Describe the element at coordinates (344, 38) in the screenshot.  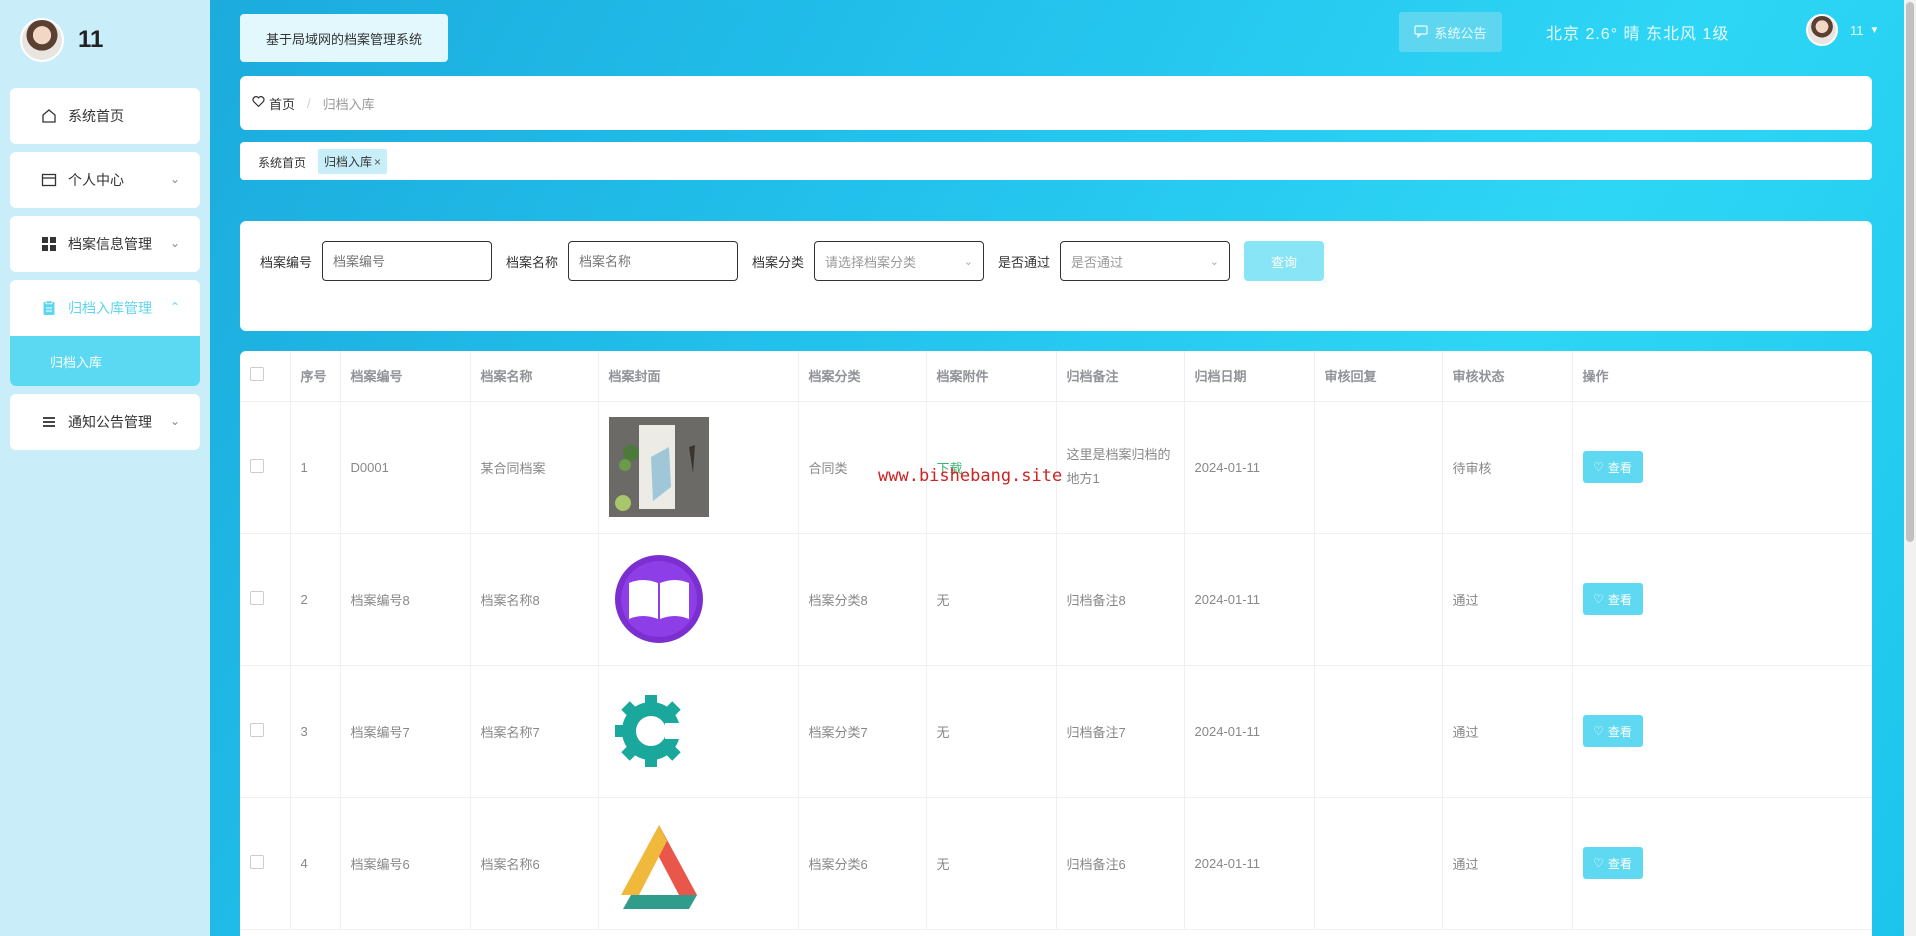
I see `app-title: 基于局域网的档案管理系统` at that location.